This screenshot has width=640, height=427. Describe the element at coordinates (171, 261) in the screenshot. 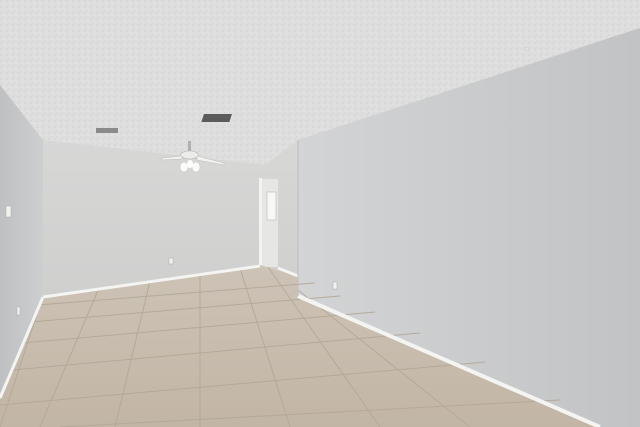

I see `outlet-back-wall` at that location.